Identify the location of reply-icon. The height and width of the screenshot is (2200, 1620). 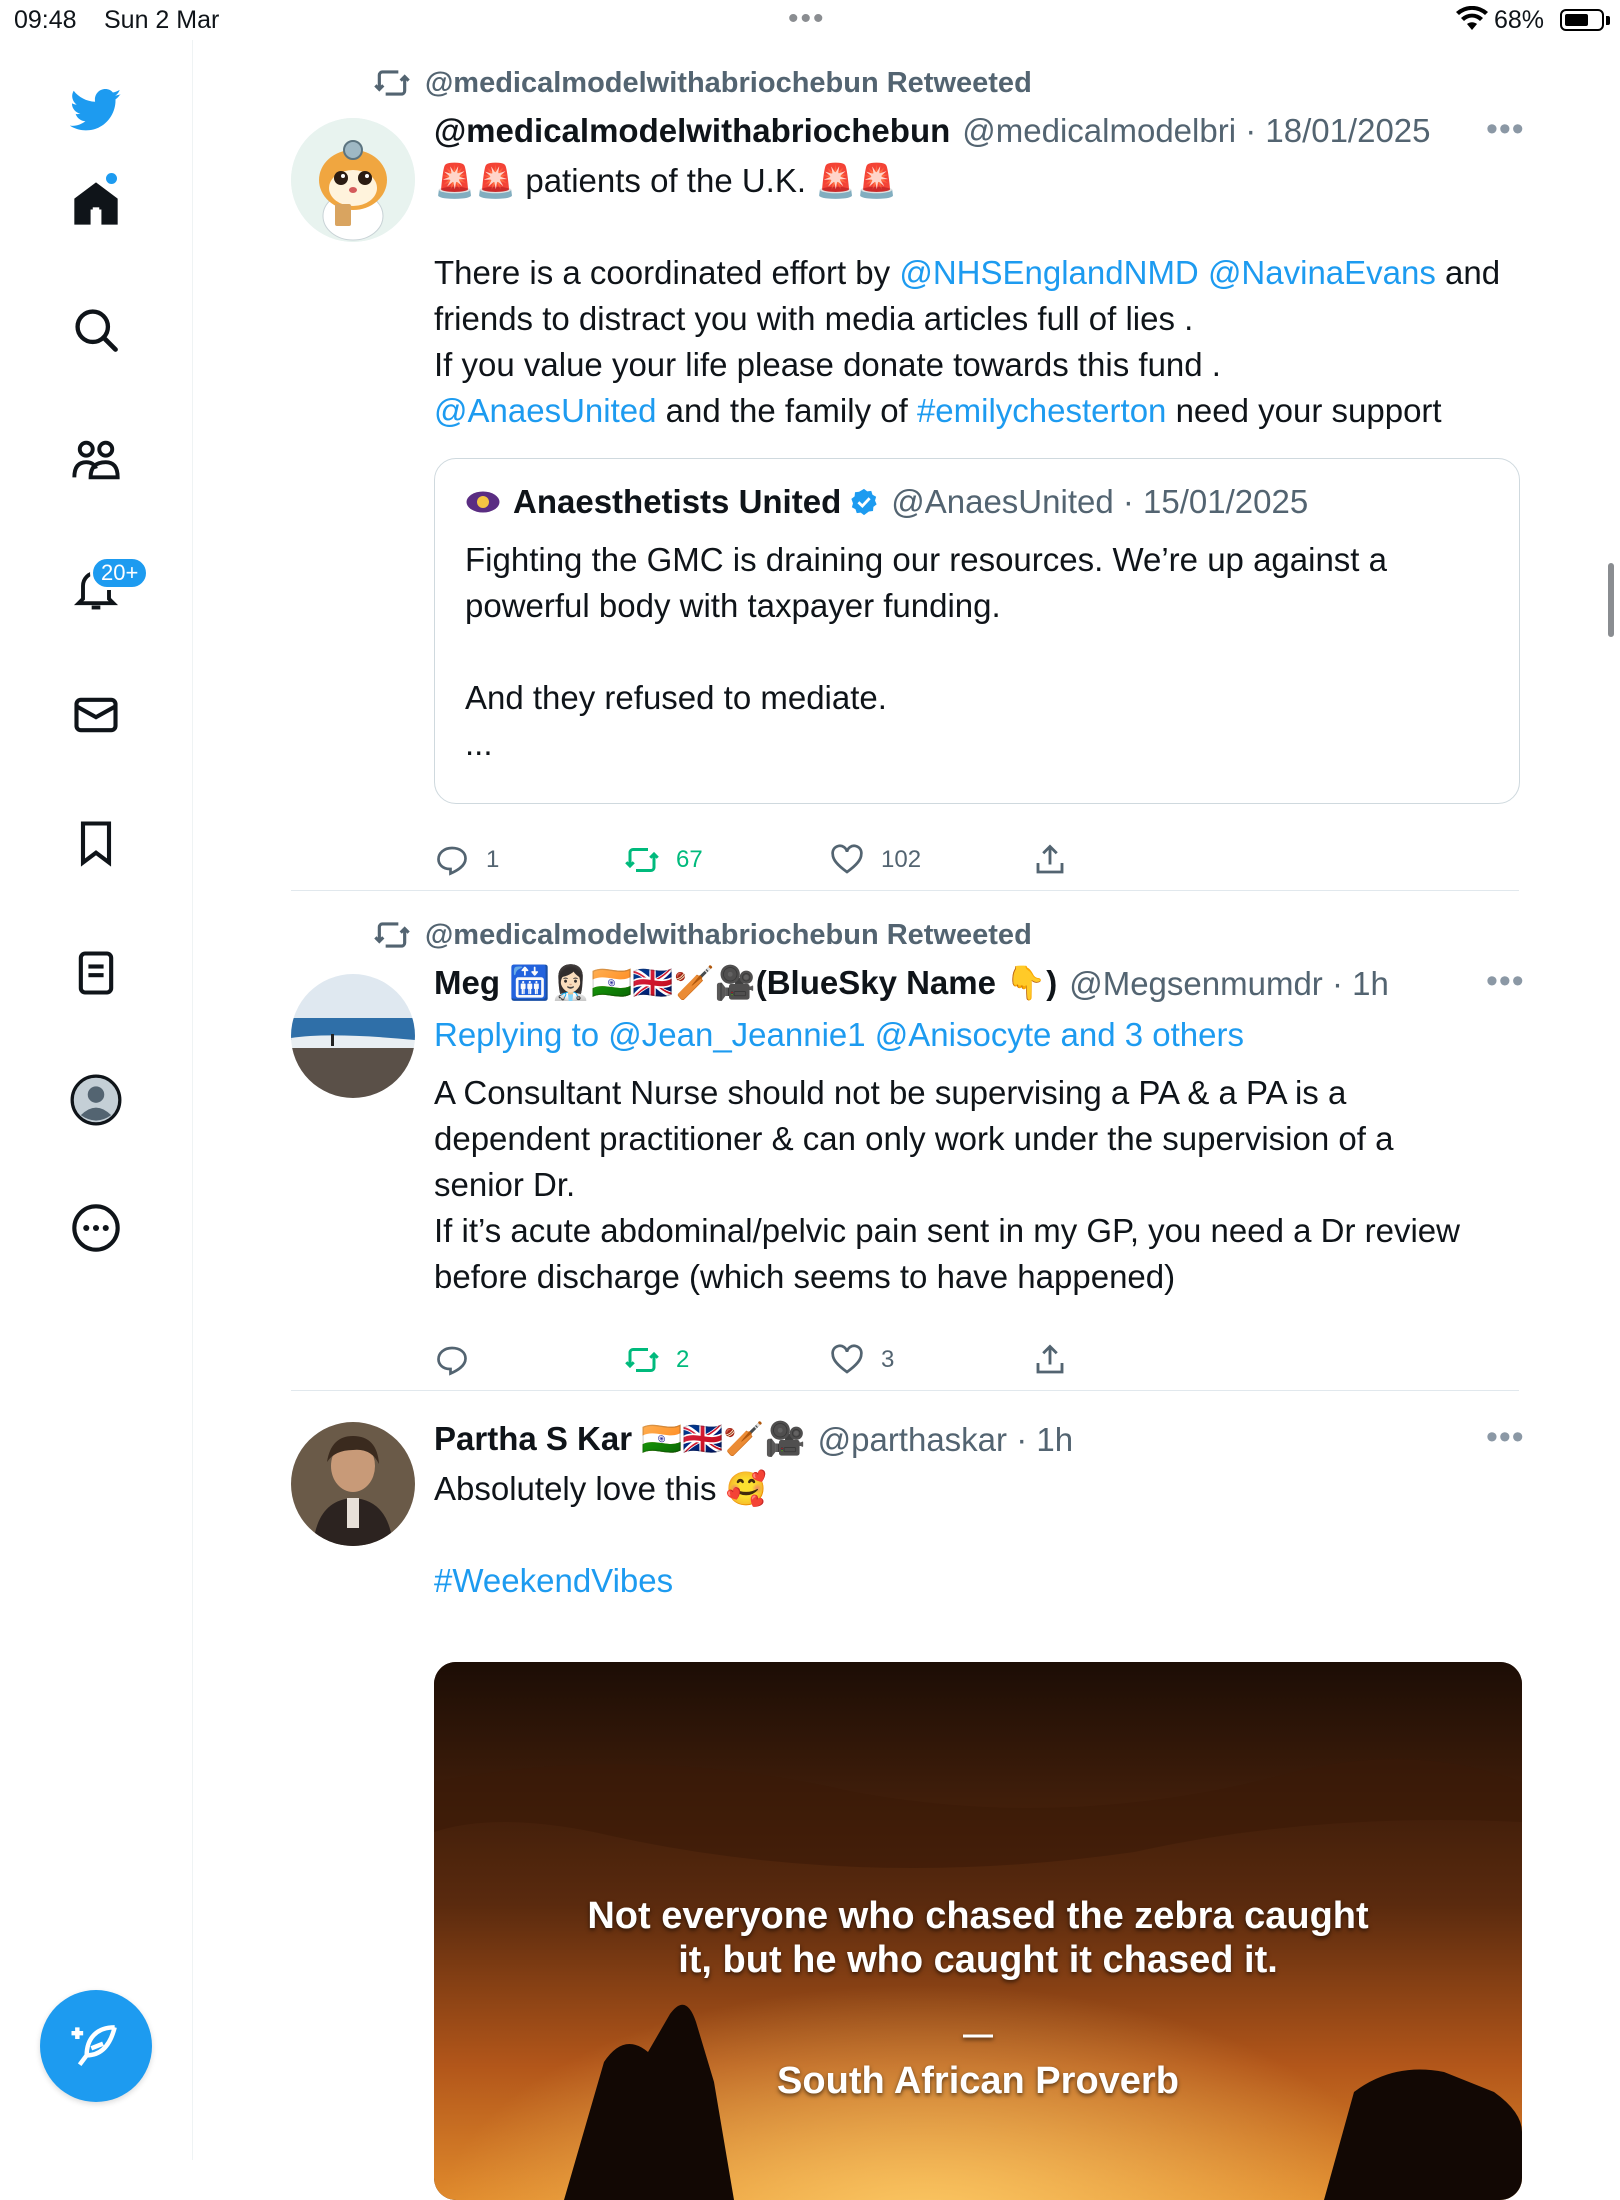
(452, 861).